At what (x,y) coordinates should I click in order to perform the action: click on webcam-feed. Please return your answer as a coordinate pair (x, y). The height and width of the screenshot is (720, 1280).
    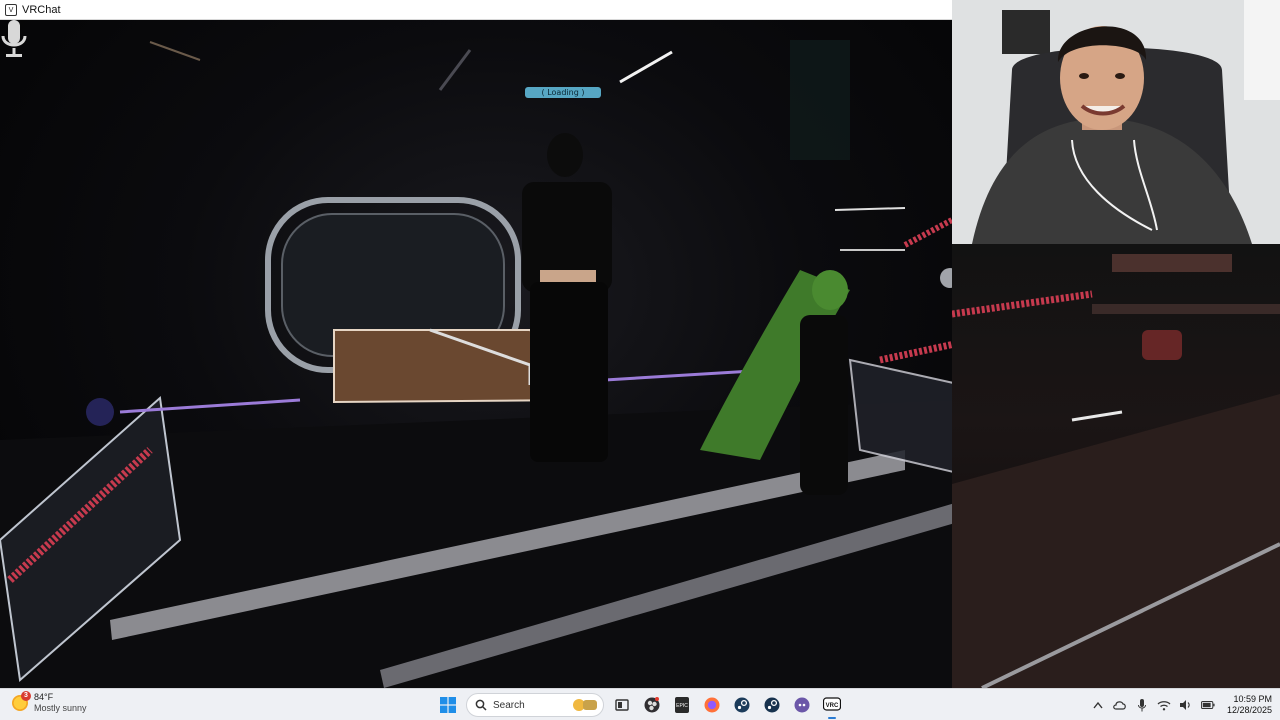
    Looking at the image, I should click on (1116, 122).